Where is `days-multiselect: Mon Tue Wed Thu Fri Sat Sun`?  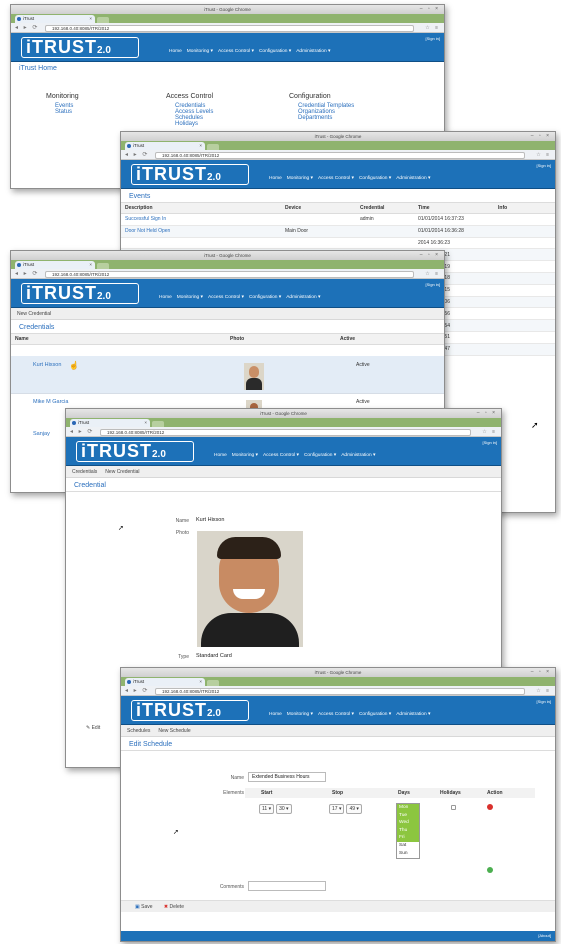
days-multiselect: Mon Tue Wed Thu Fri Sat Sun is located at coordinates (408, 831).